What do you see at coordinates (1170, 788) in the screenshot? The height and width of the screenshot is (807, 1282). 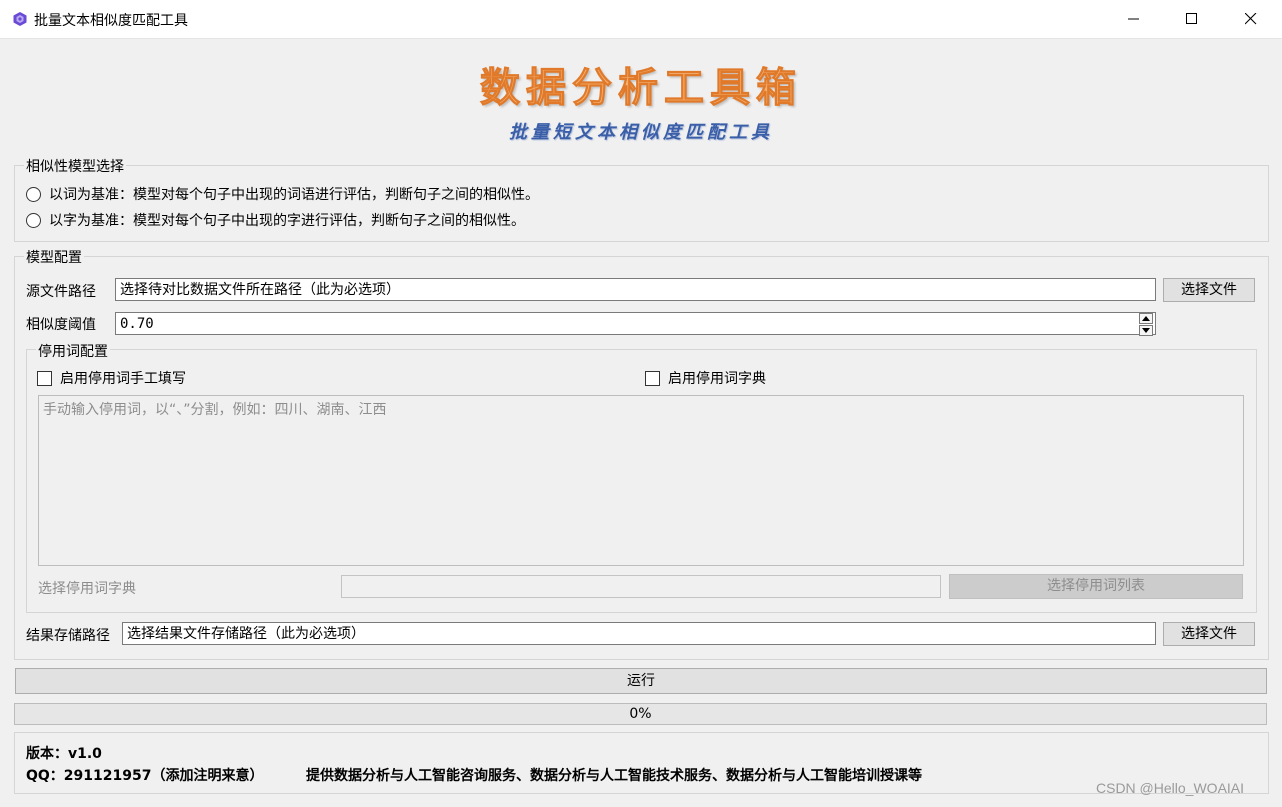 I see `watermark-text: CSDN @Hello_WOAIAI` at bounding box center [1170, 788].